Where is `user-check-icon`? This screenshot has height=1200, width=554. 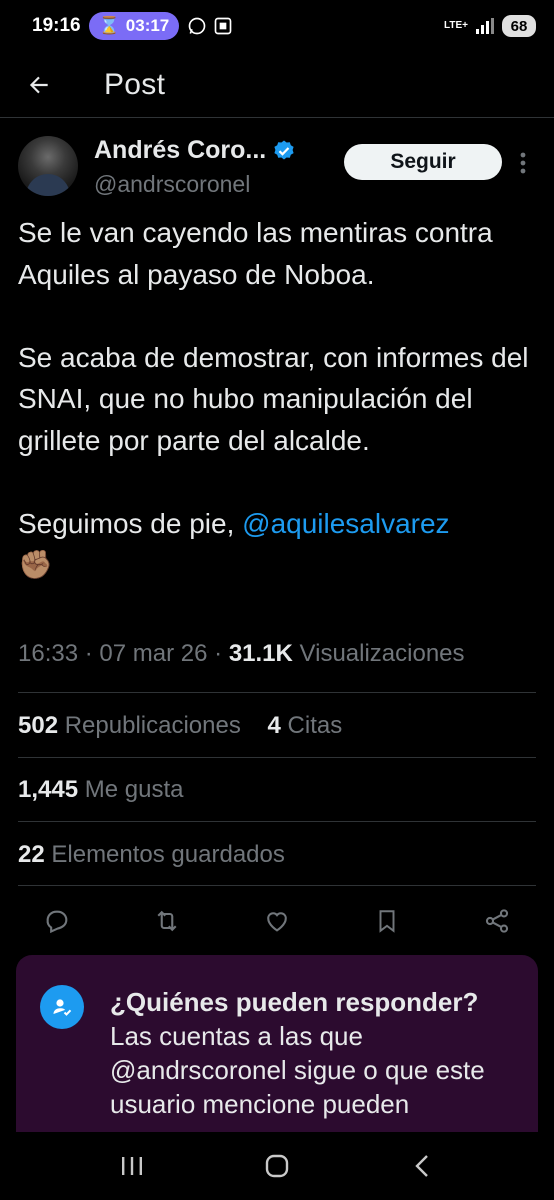 user-check-icon is located at coordinates (62, 1007).